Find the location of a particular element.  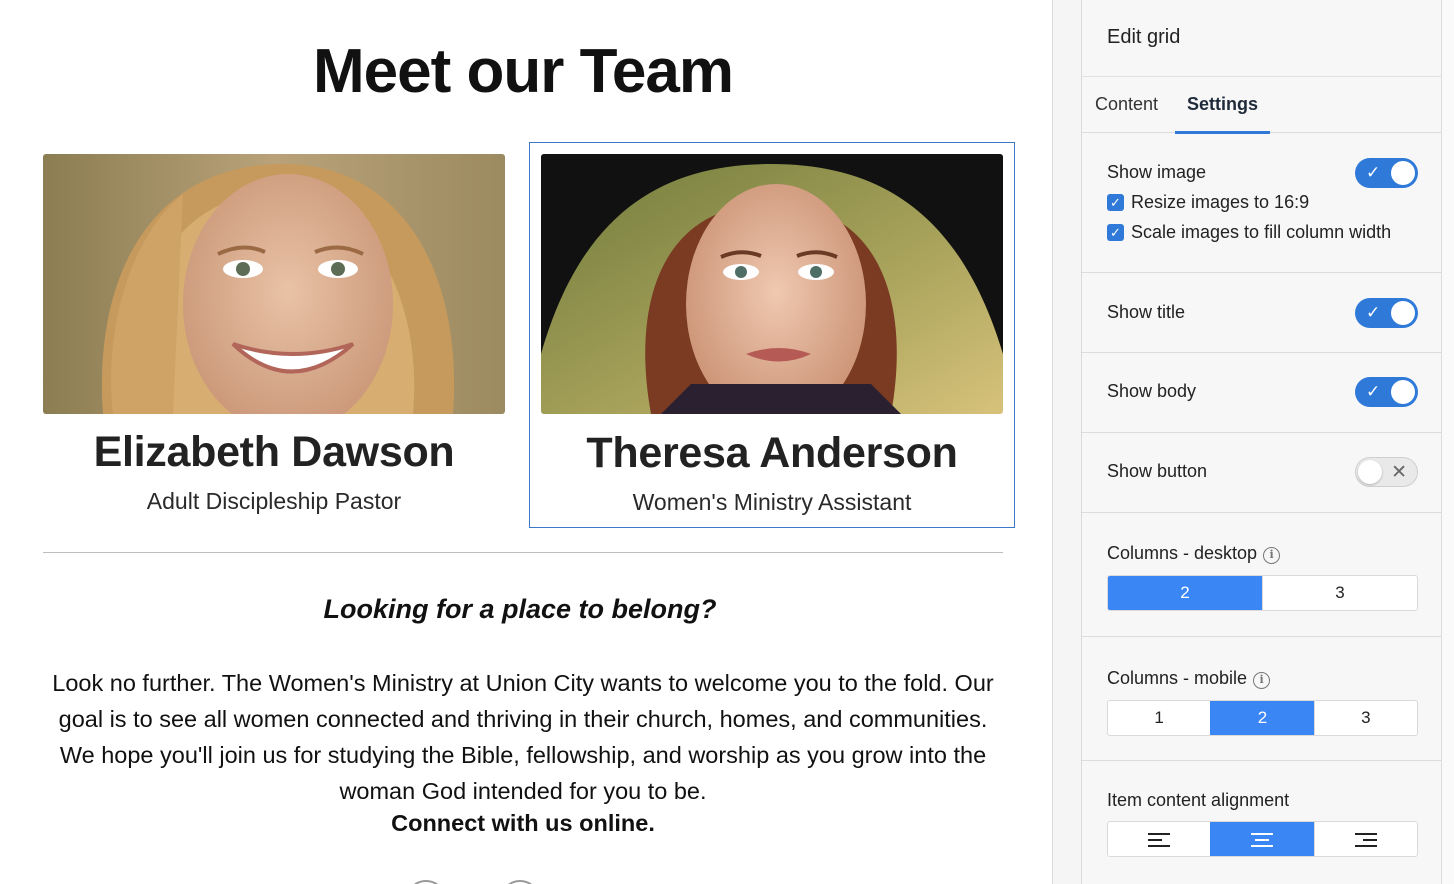

columns-mobile-text: Columns - mobile is located at coordinates (1177, 678).